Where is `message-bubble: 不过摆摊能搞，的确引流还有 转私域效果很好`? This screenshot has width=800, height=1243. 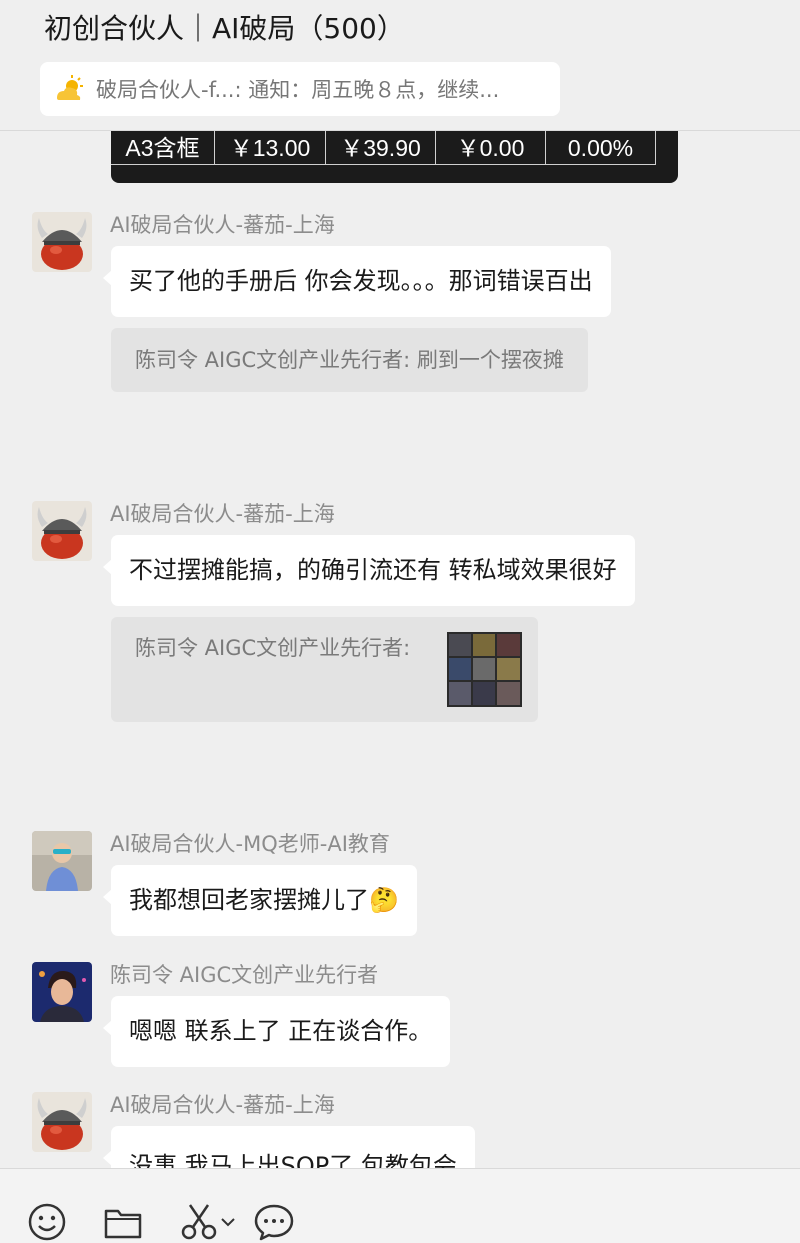
message-bubble: 不过摆摊能搞，的确引流还有 转私域效果很好 is located at coordinates (369, 570).